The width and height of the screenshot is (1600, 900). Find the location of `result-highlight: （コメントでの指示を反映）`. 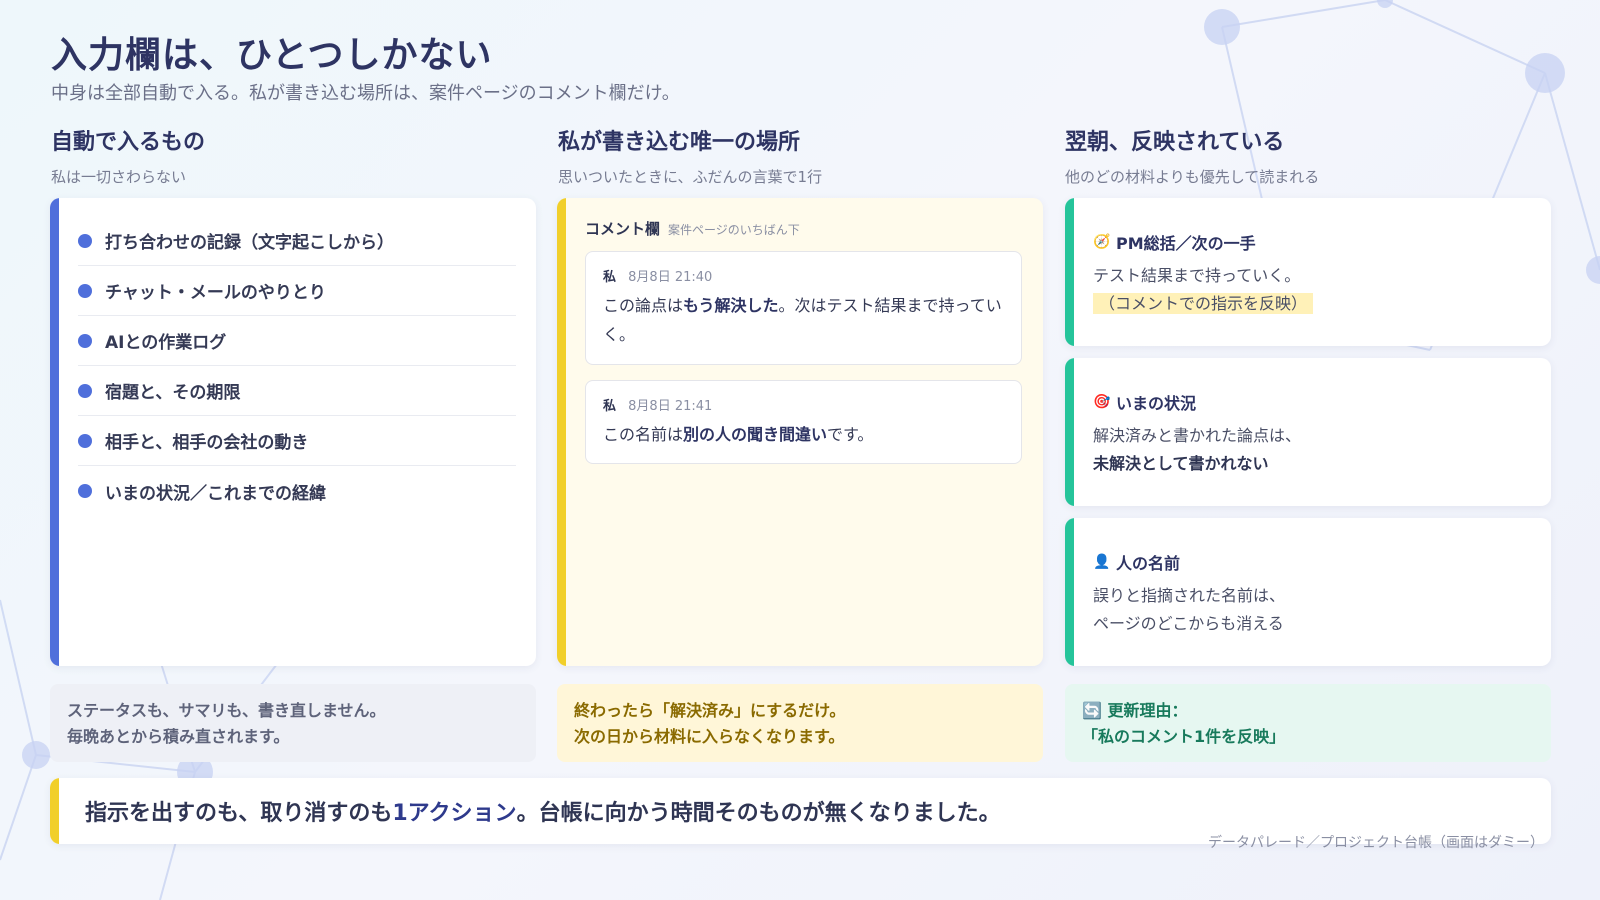

result-highlight: （コメントでの指示を反映） is located at coordinates (1203, 302).